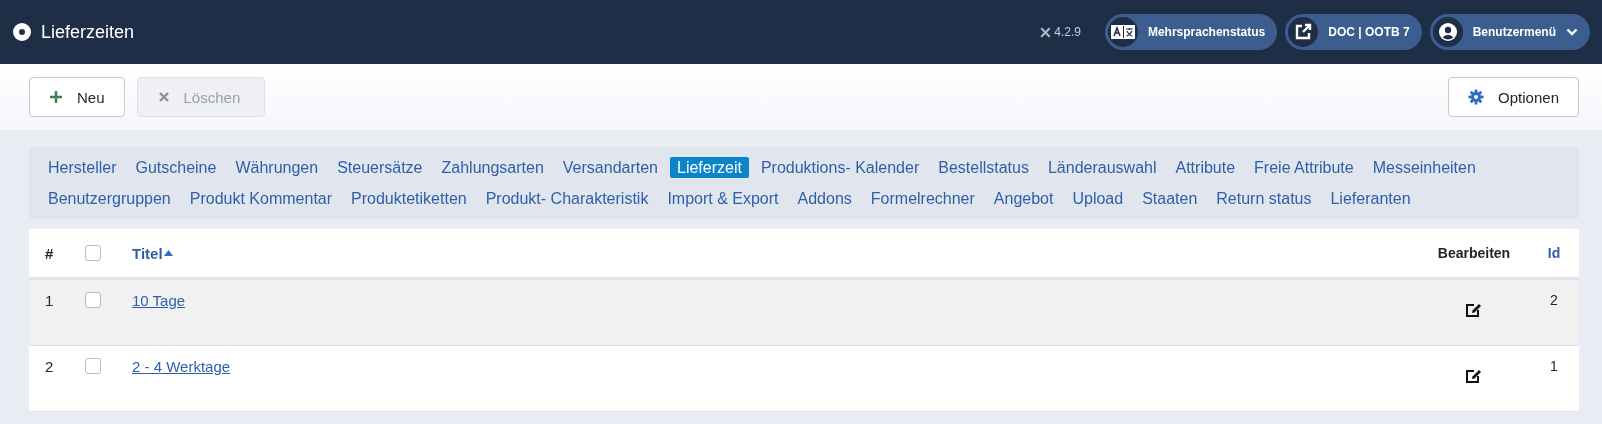 This screenshot has width=1602, height=424. Describe the element at coordinates (159, 300) in the screenshot. I see `title-link: 10 Tage` at that location.